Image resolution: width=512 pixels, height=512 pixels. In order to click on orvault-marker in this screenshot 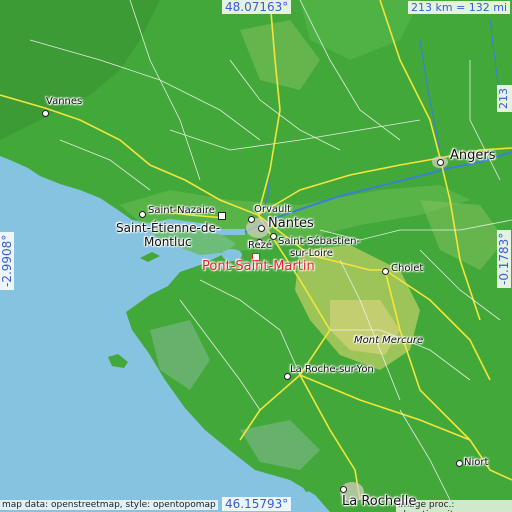, I will do `click(251, 219)`.